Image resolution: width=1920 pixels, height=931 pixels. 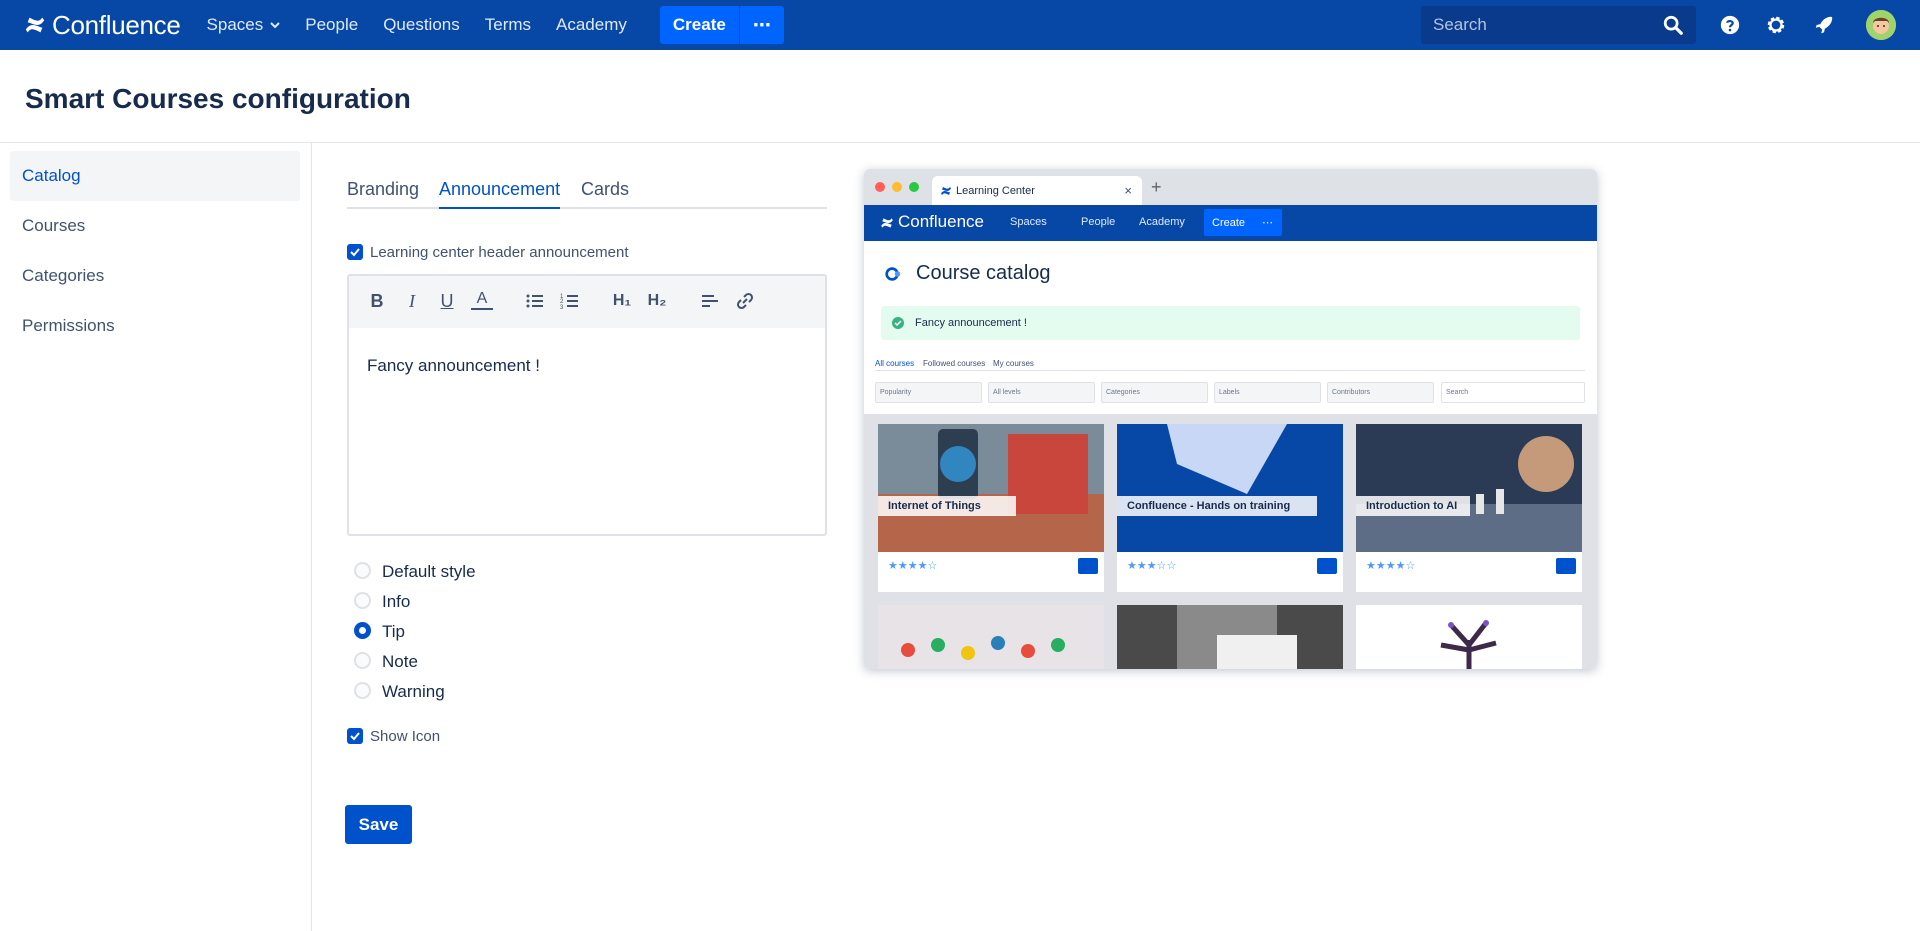 I want to click on preview-create-group: Create ⋯, so click(x=1243, y=222).